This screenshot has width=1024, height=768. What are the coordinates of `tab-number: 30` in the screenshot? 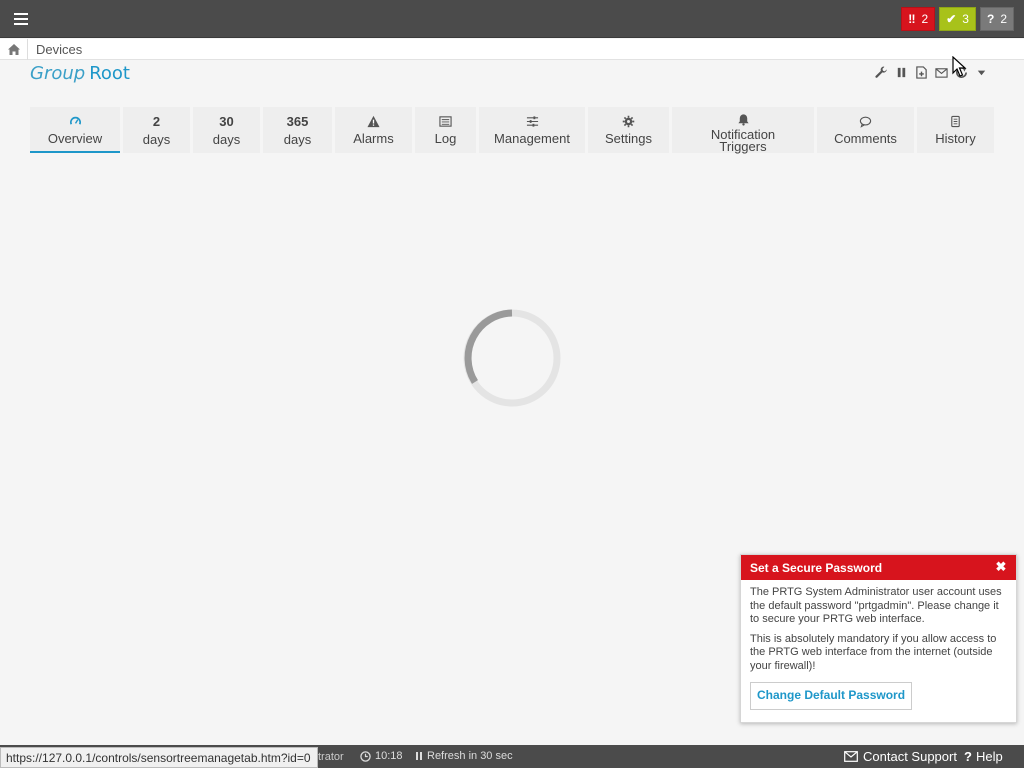 It's located at (226, 121).